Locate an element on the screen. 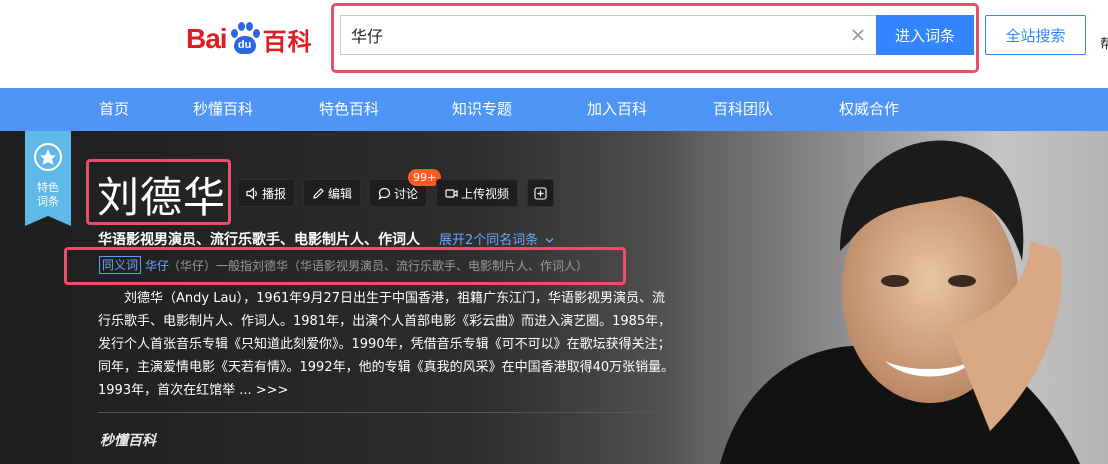  expand-homonyms-label: 展开2个同名词条 is located at coordinates (489, 240).